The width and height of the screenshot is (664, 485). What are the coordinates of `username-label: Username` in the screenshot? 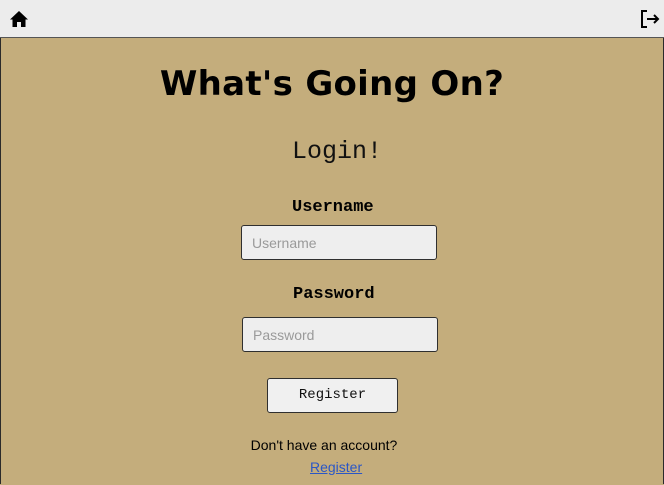 It's located at (333, 207).